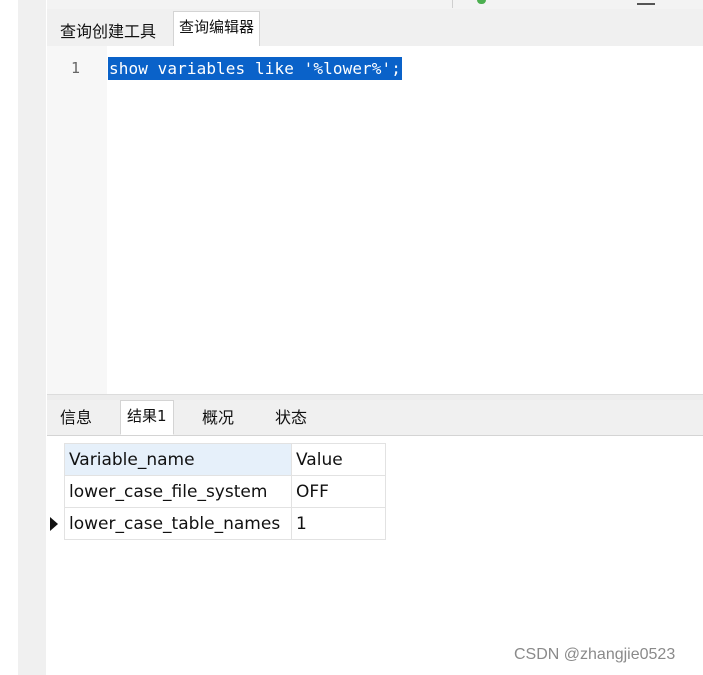  What do you see at coordinates (646, 2) in the screenshot?
I see `toolbar-icon` at bounding box center [646, 2].